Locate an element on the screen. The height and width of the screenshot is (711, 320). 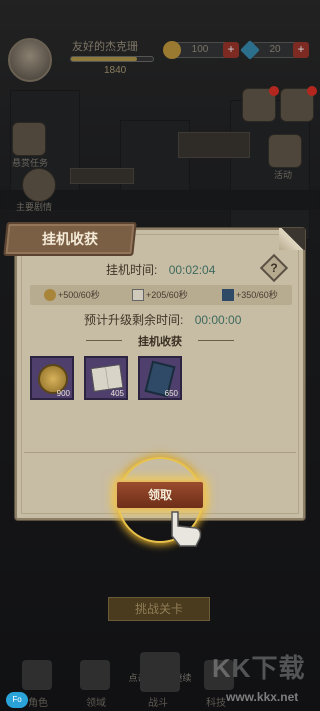
panel-footer-line is located at coordinates (160, 452).